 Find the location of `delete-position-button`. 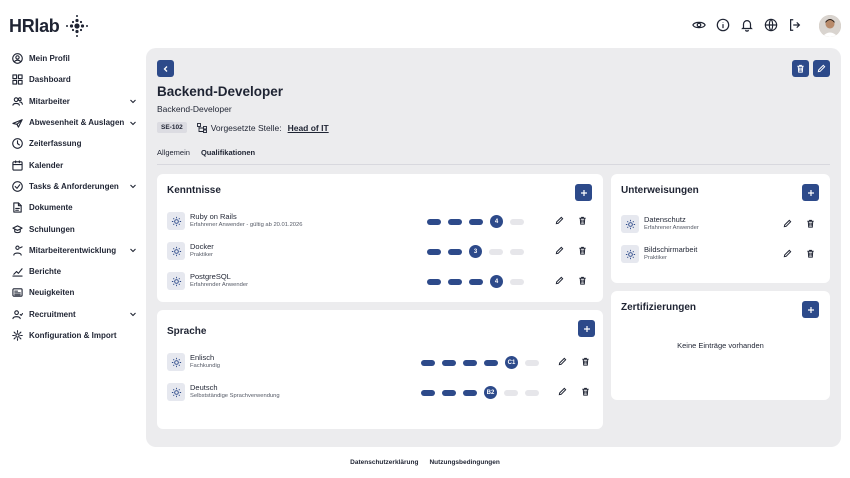

delete-position-button is located at coordinates (800, 68).